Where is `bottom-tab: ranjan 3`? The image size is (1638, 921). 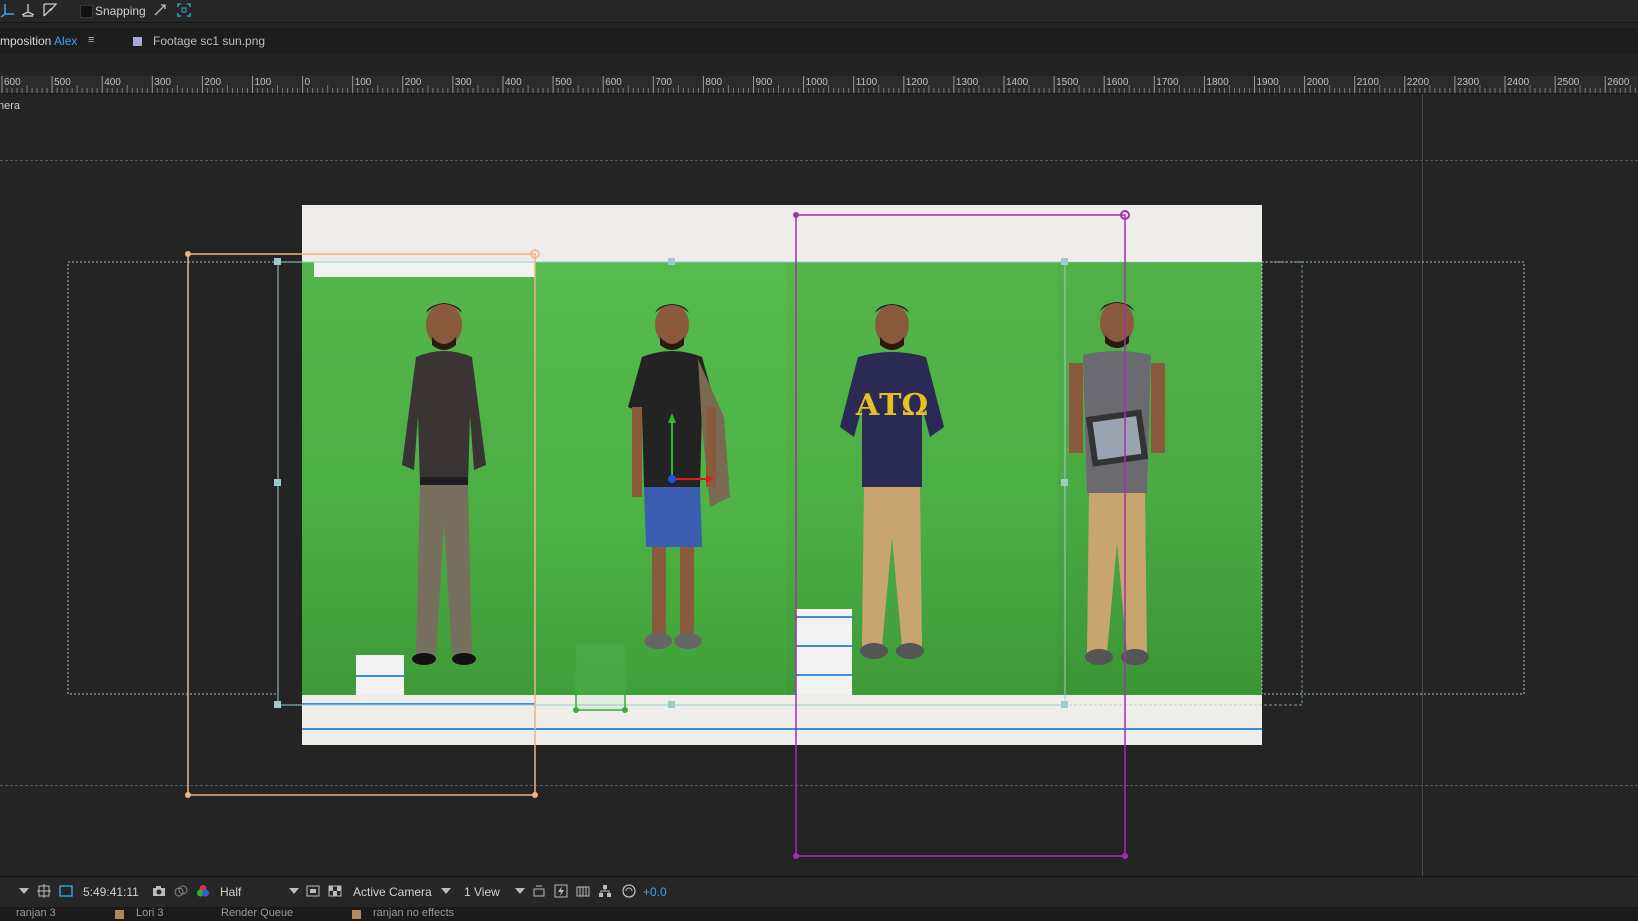 bottom-tab: ranjan 3 is located at coordinates (36, 913).